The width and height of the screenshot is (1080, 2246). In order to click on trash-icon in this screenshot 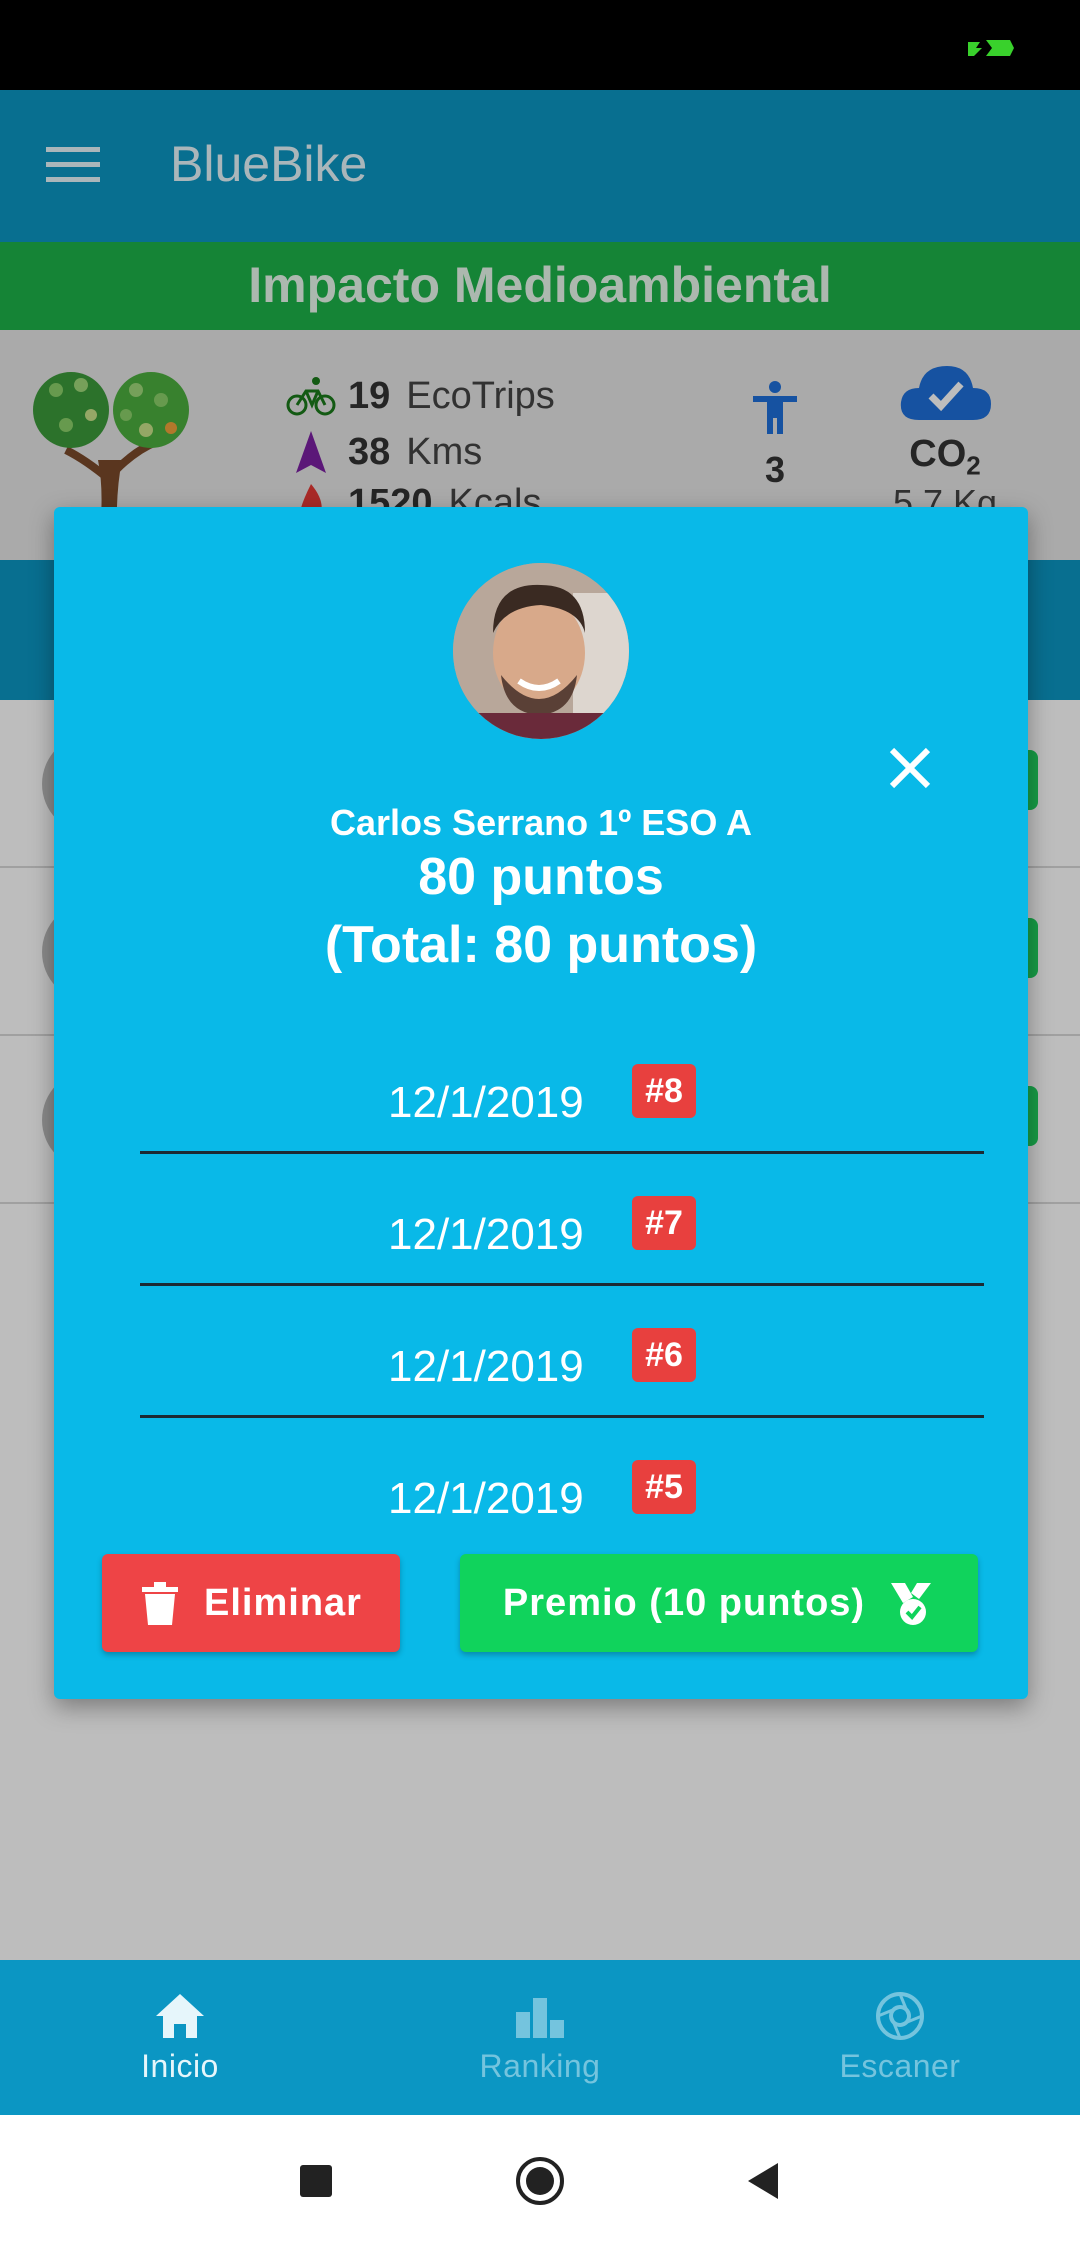, I will do `click(160, 1603)`.